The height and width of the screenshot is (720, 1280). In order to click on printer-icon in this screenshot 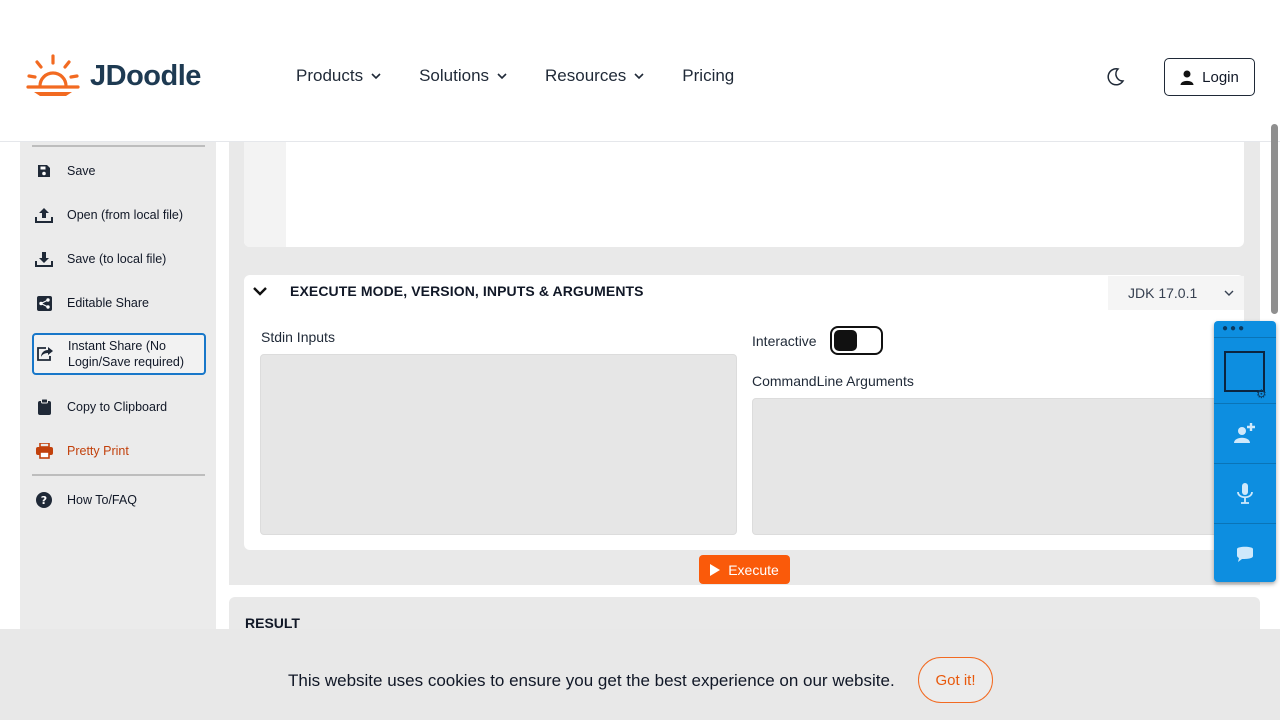, I will do `click(44, 451)`.